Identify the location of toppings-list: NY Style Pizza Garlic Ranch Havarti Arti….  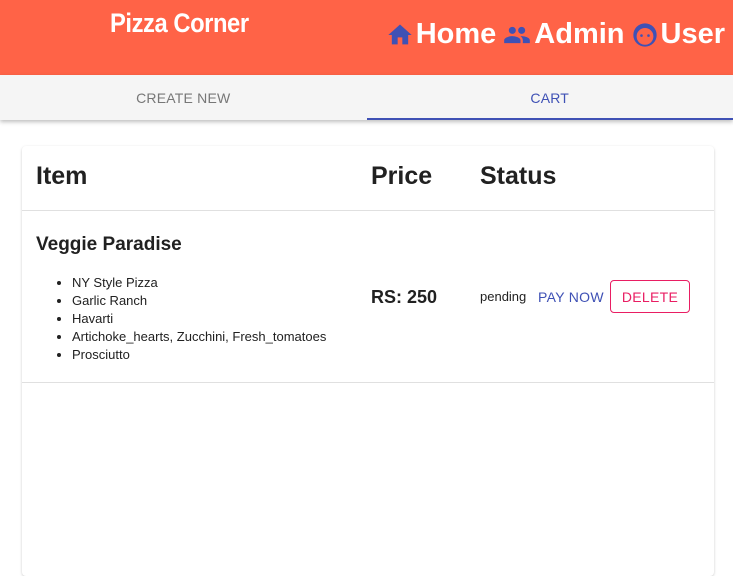
(199, 319).